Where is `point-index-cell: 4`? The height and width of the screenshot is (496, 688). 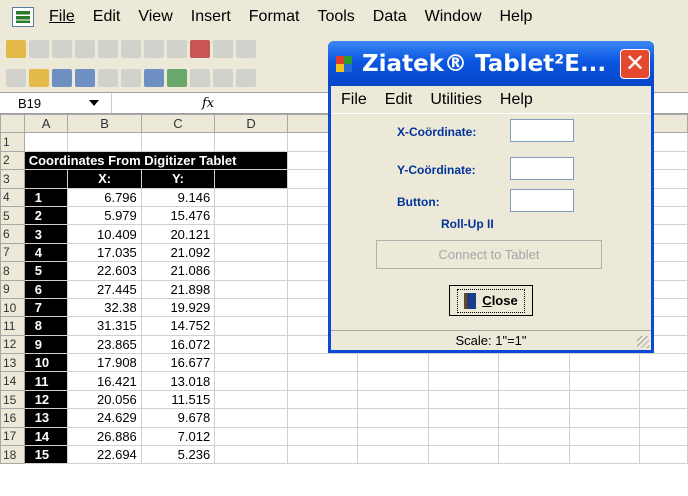 point-index-cell: 4 is located at coordinates (46, 252).